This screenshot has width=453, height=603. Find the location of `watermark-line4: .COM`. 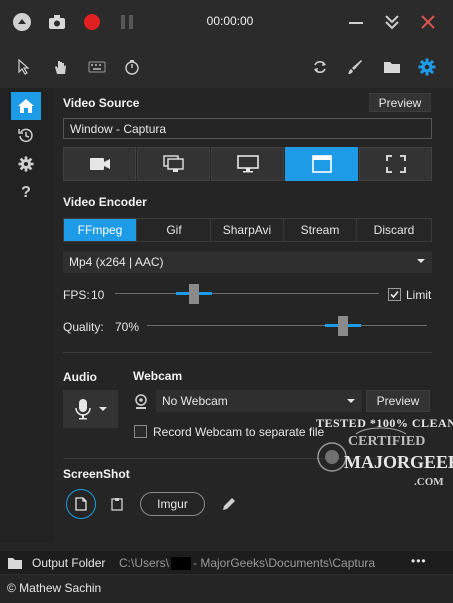

watermark-line4: .COM is located at coordinates (429, 482).